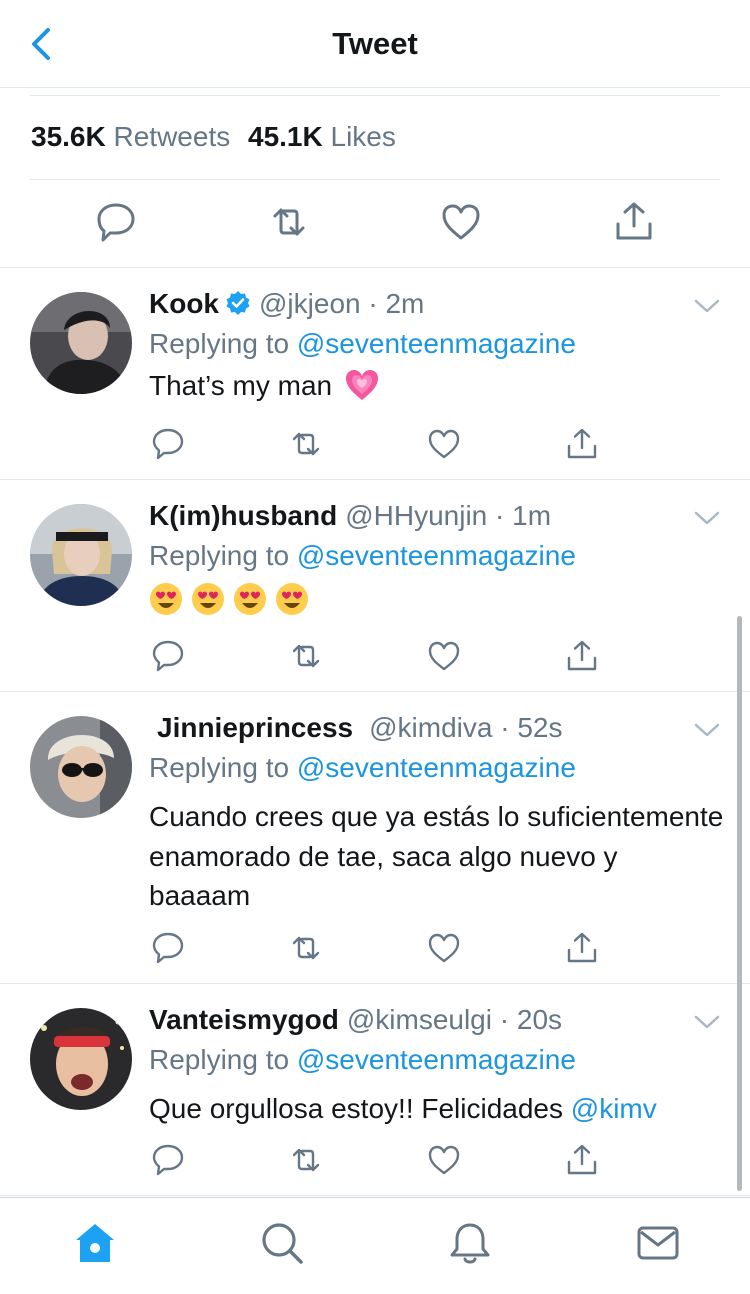 This screenshot has width=750, height=1294. Describe the element at coordinates (540, 727) in the screenshot. I see `timestamp: 52s` at that location.